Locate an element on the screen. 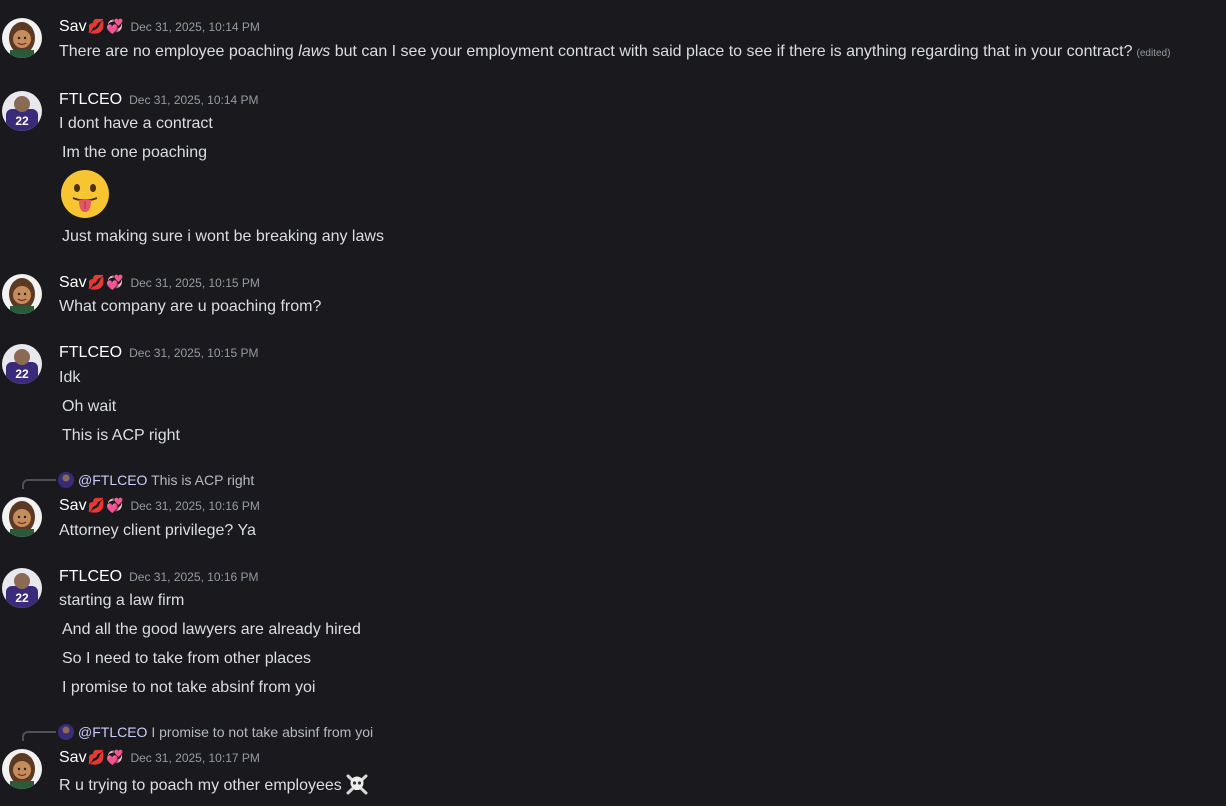 The image size is (1226, 806). skull-and-crossbones-icon is located at coordinates (357, 784).